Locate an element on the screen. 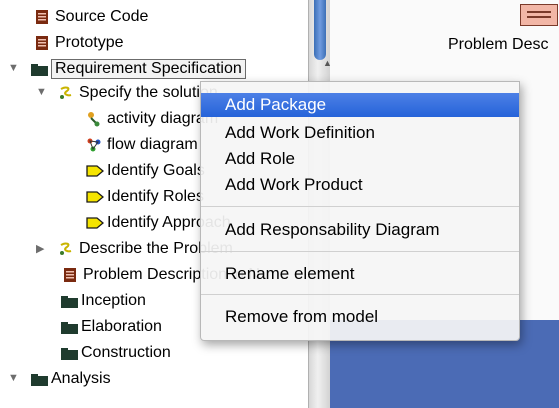 The height and width of the screenshot is (408, 559). flow-diagram-icon is located at coordinates (94, 145).